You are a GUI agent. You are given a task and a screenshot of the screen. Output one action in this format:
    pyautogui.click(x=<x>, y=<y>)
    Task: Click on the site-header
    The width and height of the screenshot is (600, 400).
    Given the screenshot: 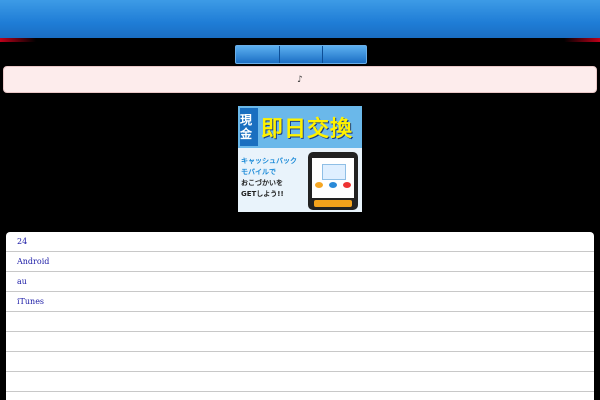 What is the action you would take?
    pyautogui.click(x=300, y=19)
    